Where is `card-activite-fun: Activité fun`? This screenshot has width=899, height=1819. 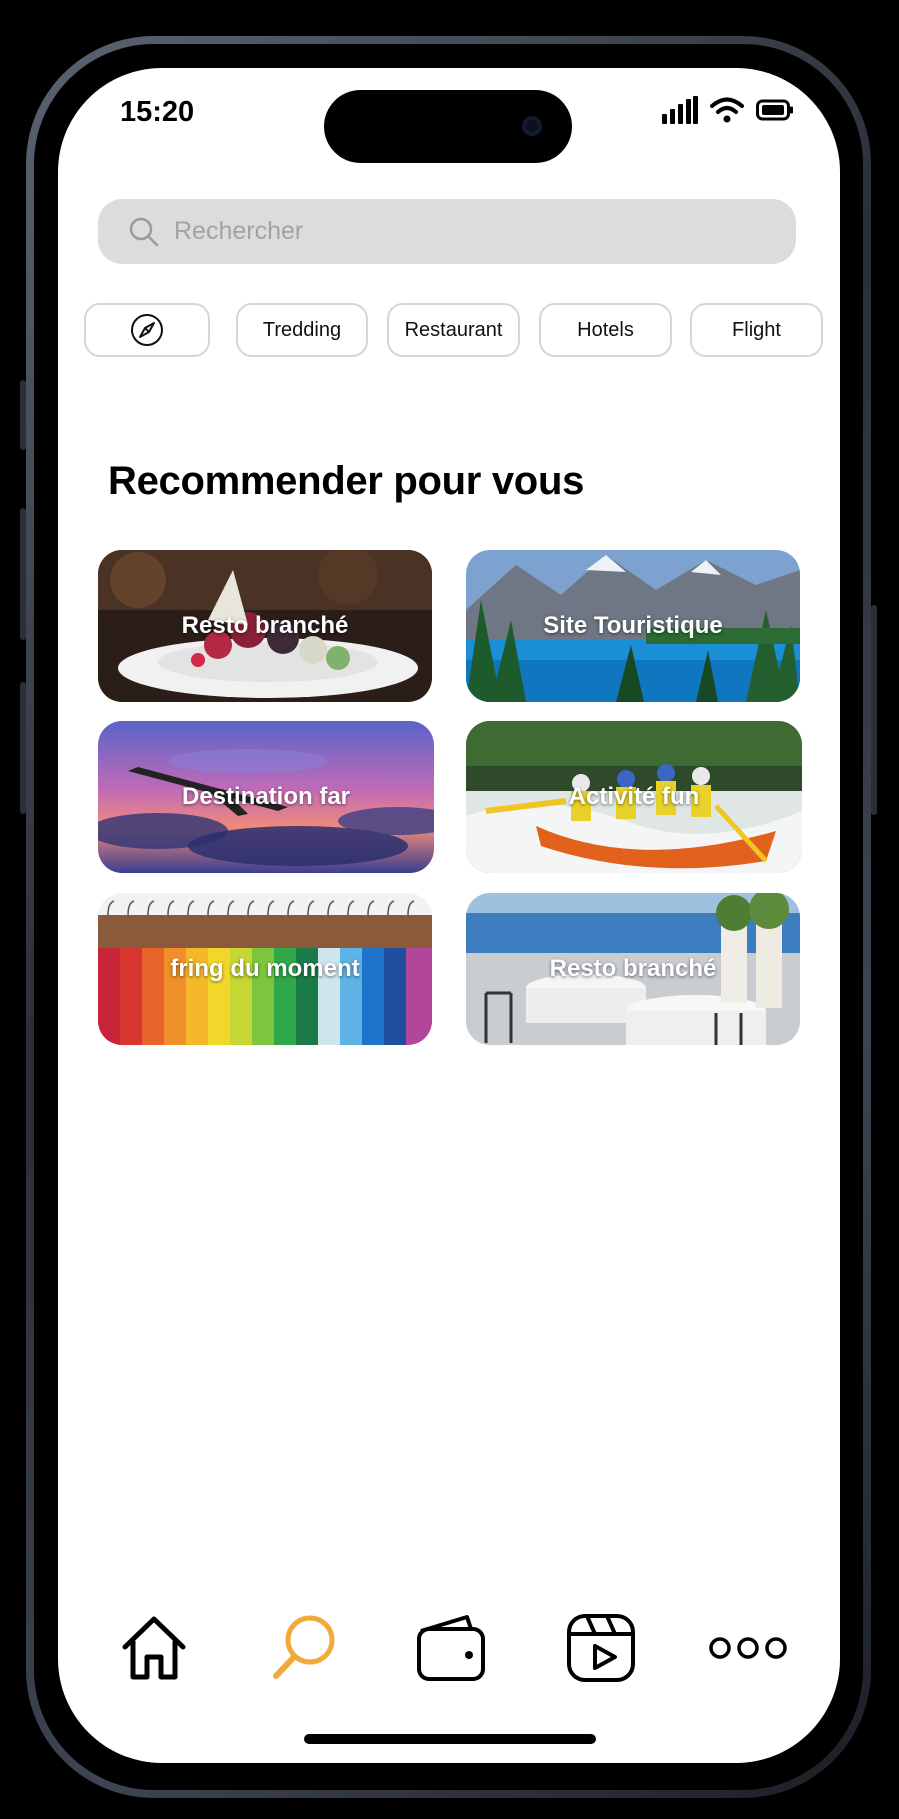
card-activite-fun: Activité fun is located at coordinates (634, 797).